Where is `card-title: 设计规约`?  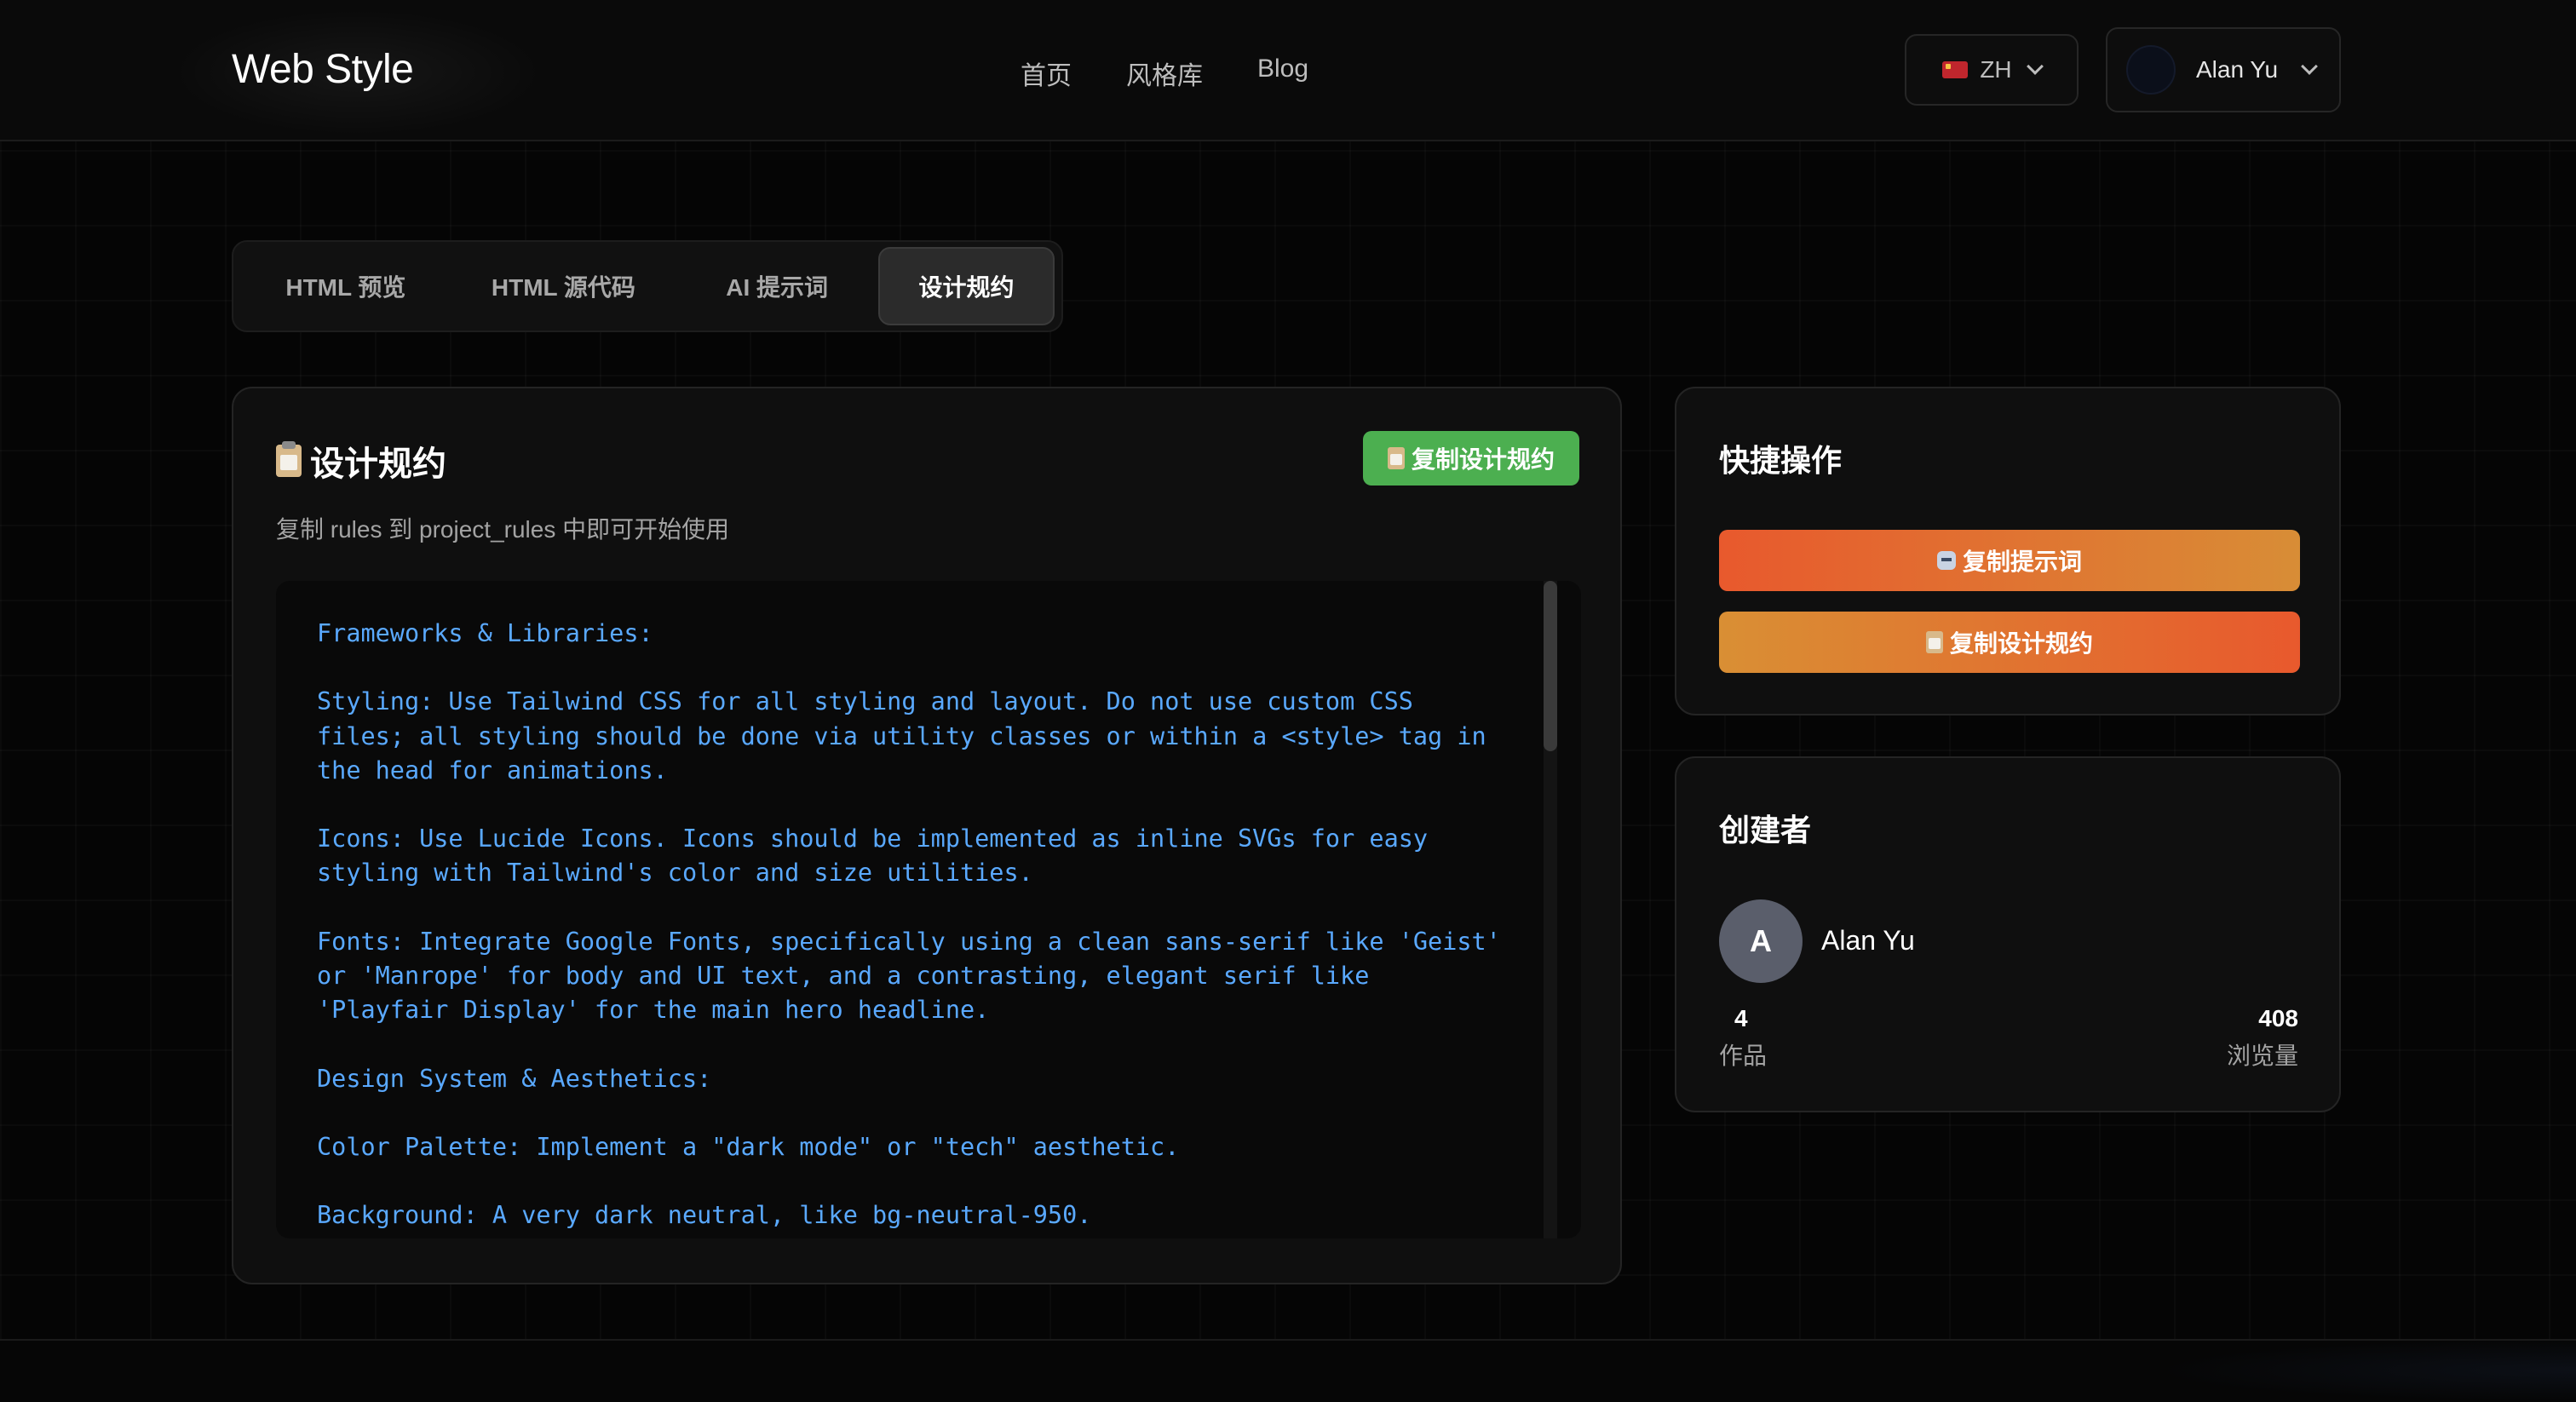 card-title: 设计规约 is located at coordinates (361, 461).